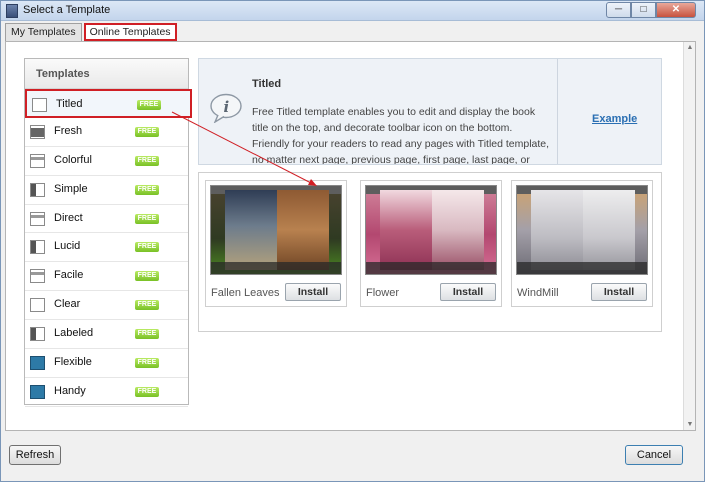 This screenshot has width=705, height=482. I want to click on sidebar-item-clear: Clear FREE, so click(106, 306).